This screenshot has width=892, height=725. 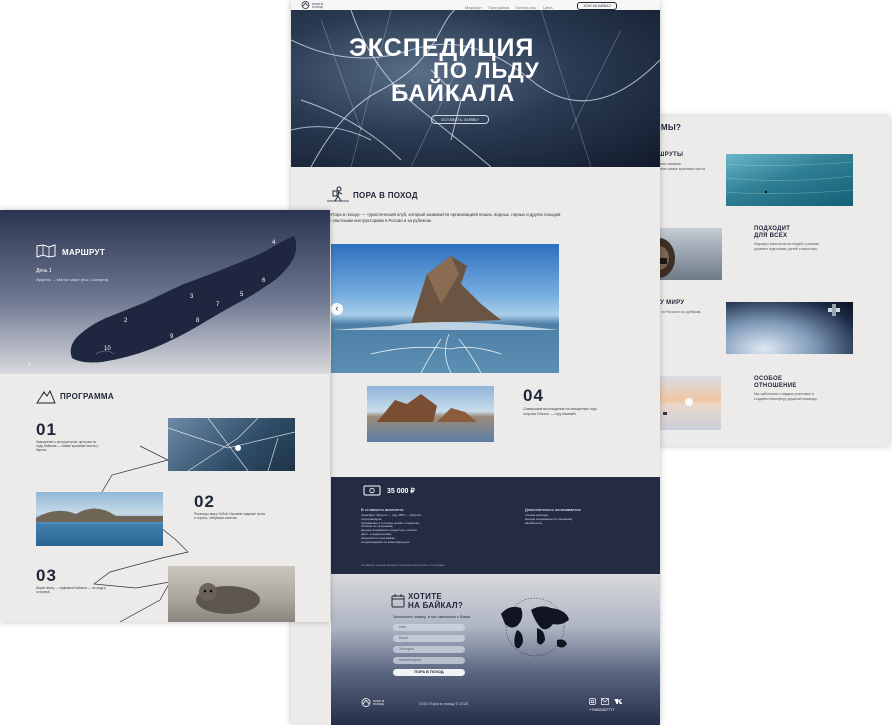 What do you see at coordinates (385, 195) in the screenshot?
I see `about-title: ПОРА В ПОХОД` at bounding box center [385, 195].